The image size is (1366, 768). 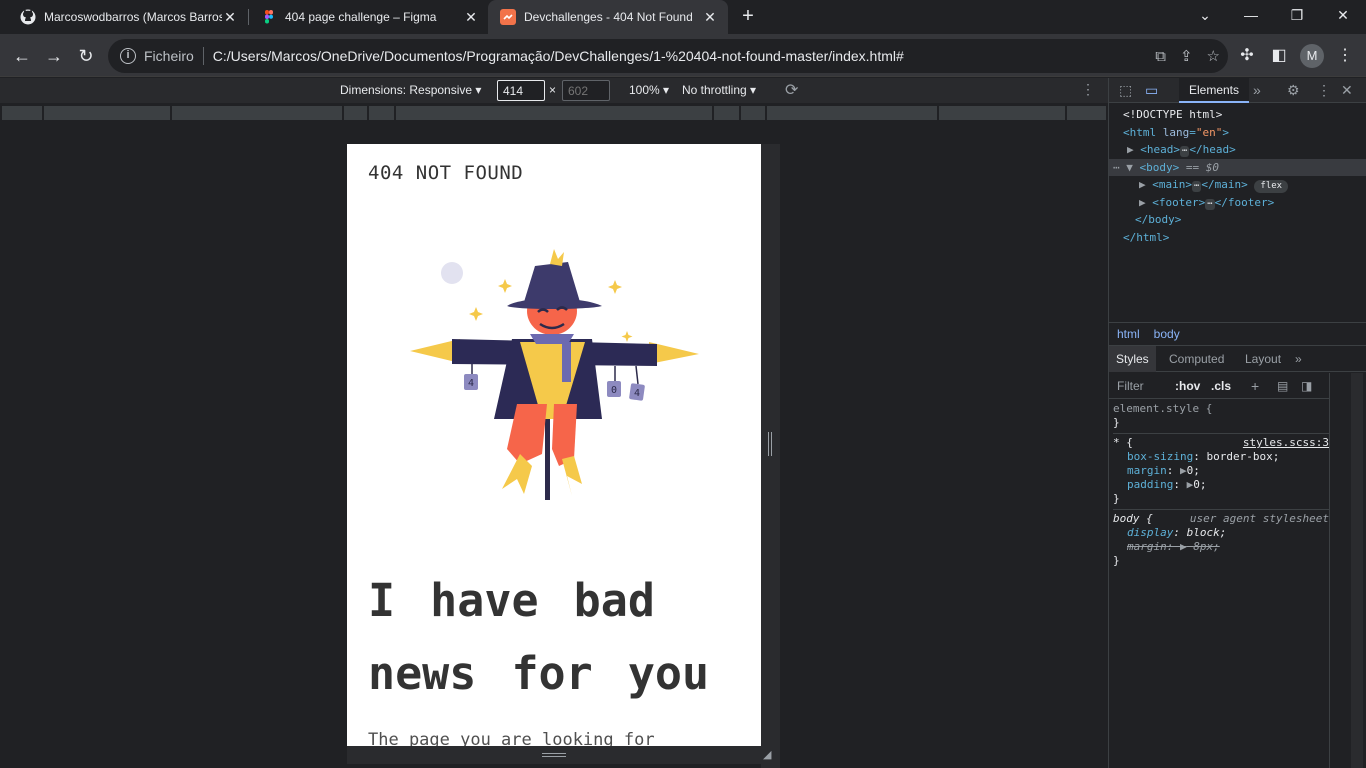 What do you see at coordinates (1293, 90) in the screenshot?
I see `gear-icon: ⚙` at bounding box center [1293, 90].